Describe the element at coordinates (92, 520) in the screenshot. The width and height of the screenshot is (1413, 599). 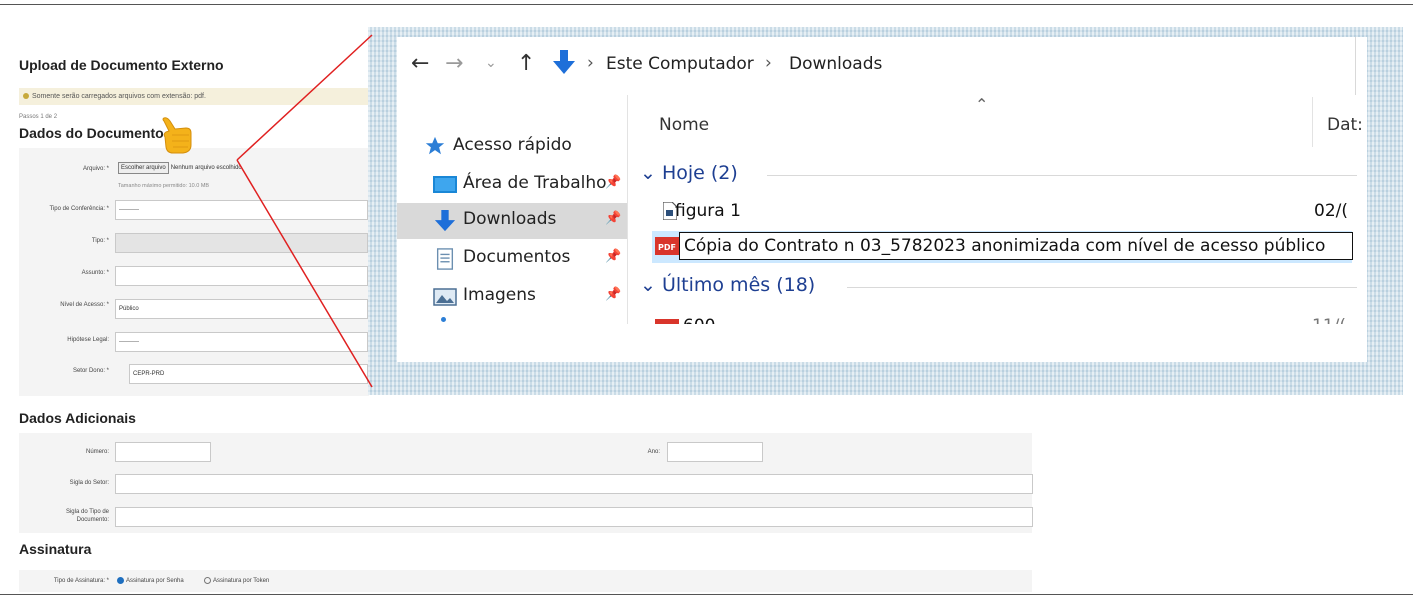
I see `sigla-tipo-label-line2: Documento:` at that location.